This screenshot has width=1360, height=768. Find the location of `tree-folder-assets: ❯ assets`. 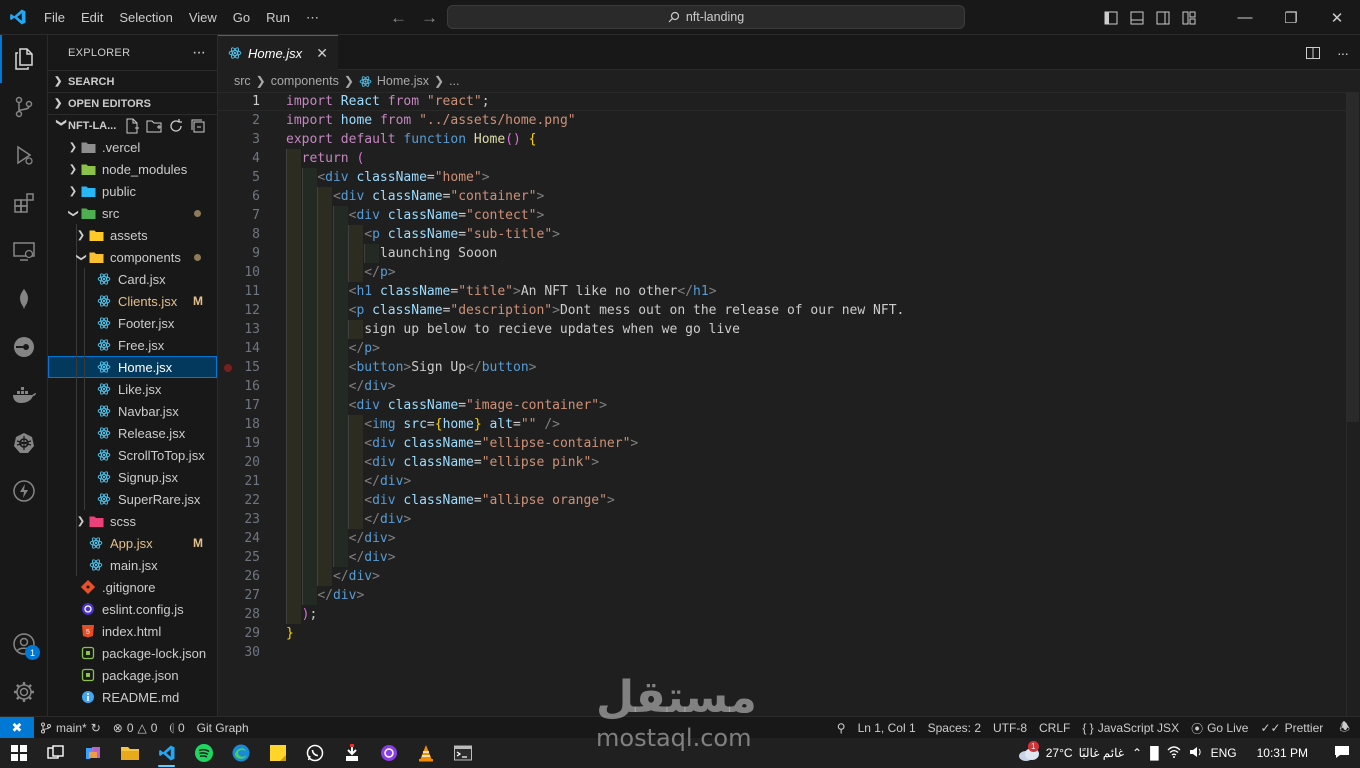

tree-folder-assets: ❯ assets is located at coordinates (132, 235).